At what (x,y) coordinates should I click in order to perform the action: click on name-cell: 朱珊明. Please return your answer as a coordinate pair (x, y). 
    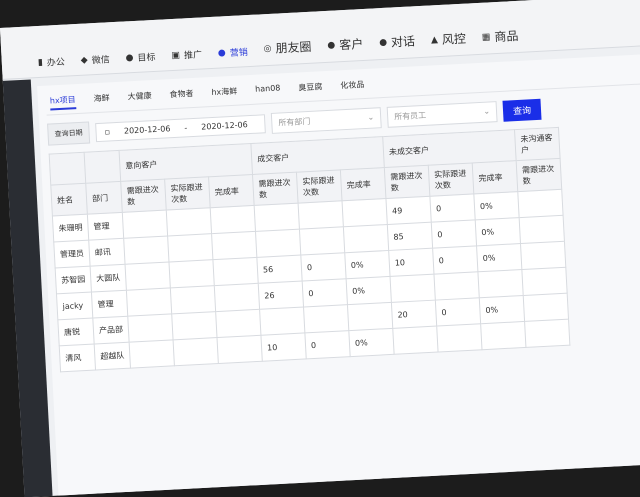
    Looking at the image, I should click on (70, 228).